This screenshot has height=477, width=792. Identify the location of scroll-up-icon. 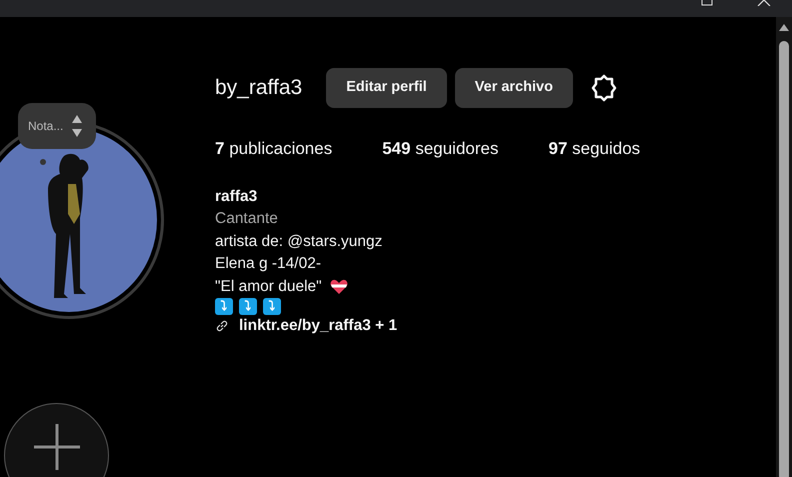
(784, 27).